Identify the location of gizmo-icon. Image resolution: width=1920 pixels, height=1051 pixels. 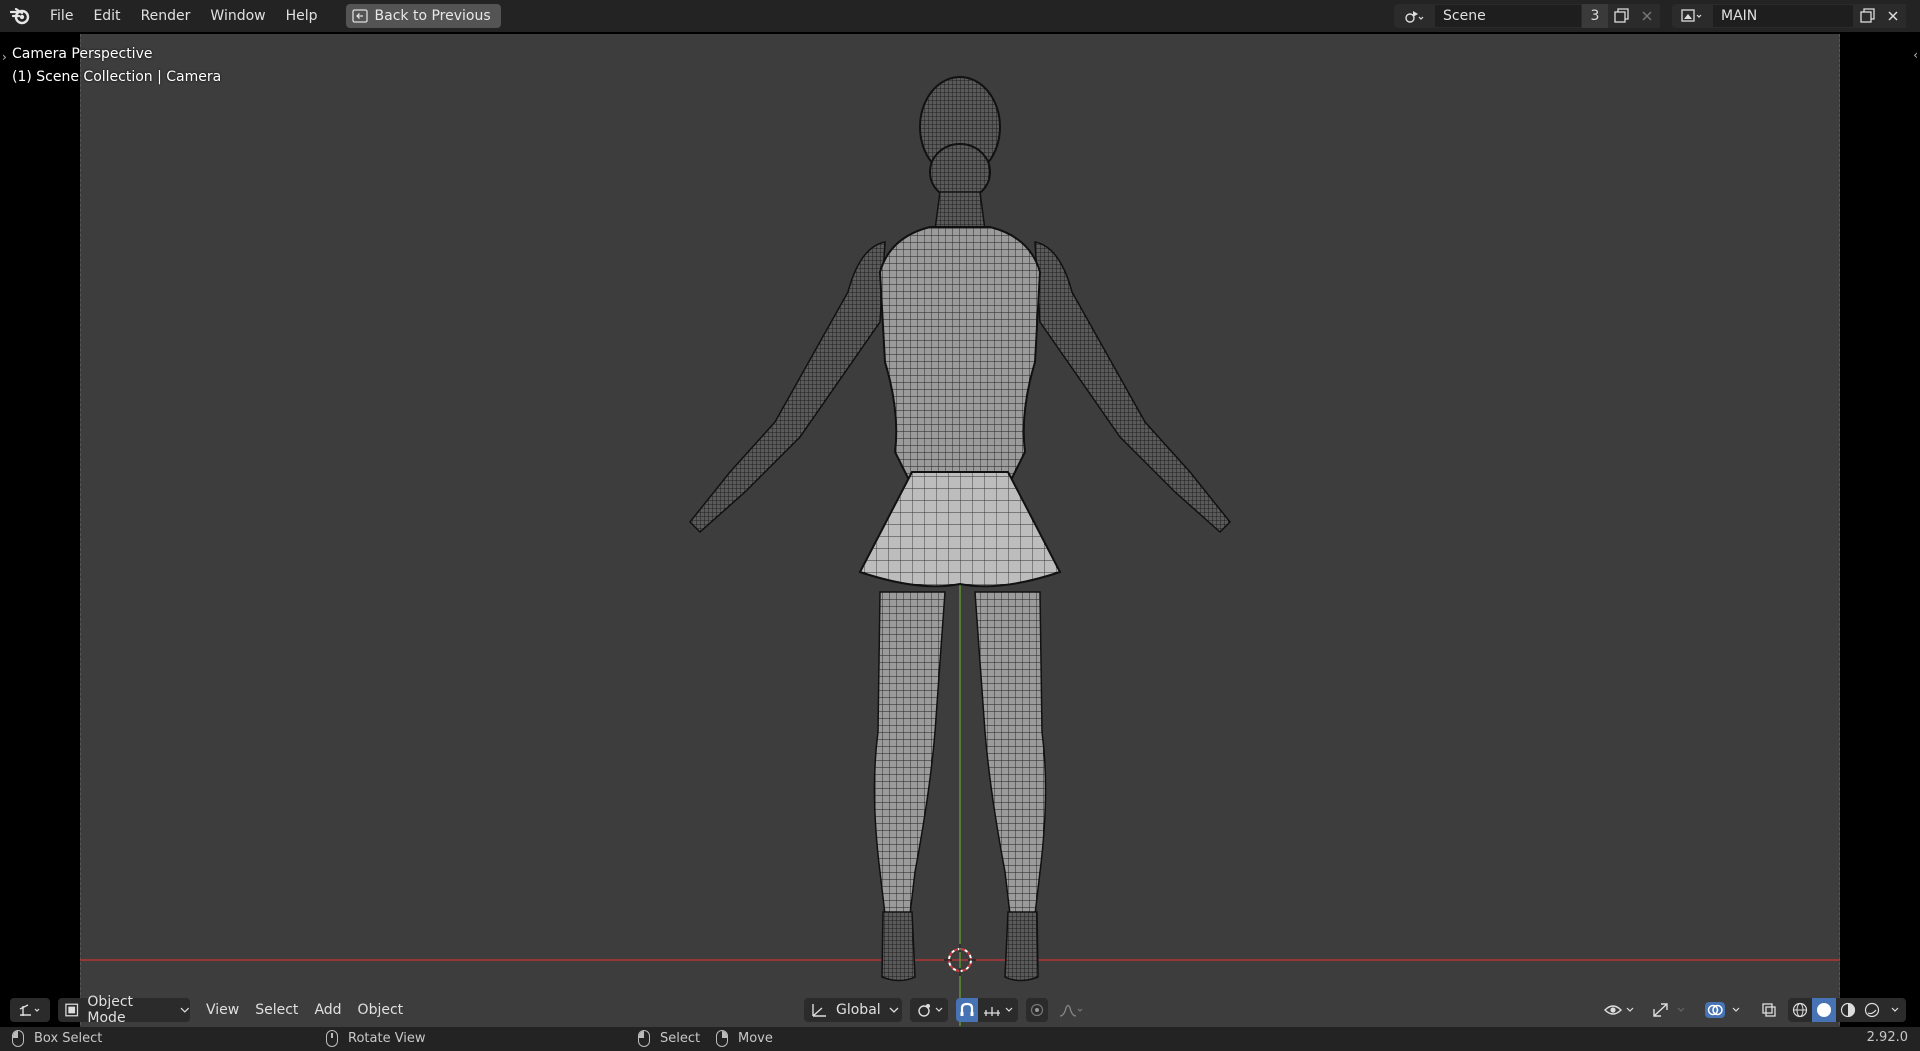
(1668, 1010).